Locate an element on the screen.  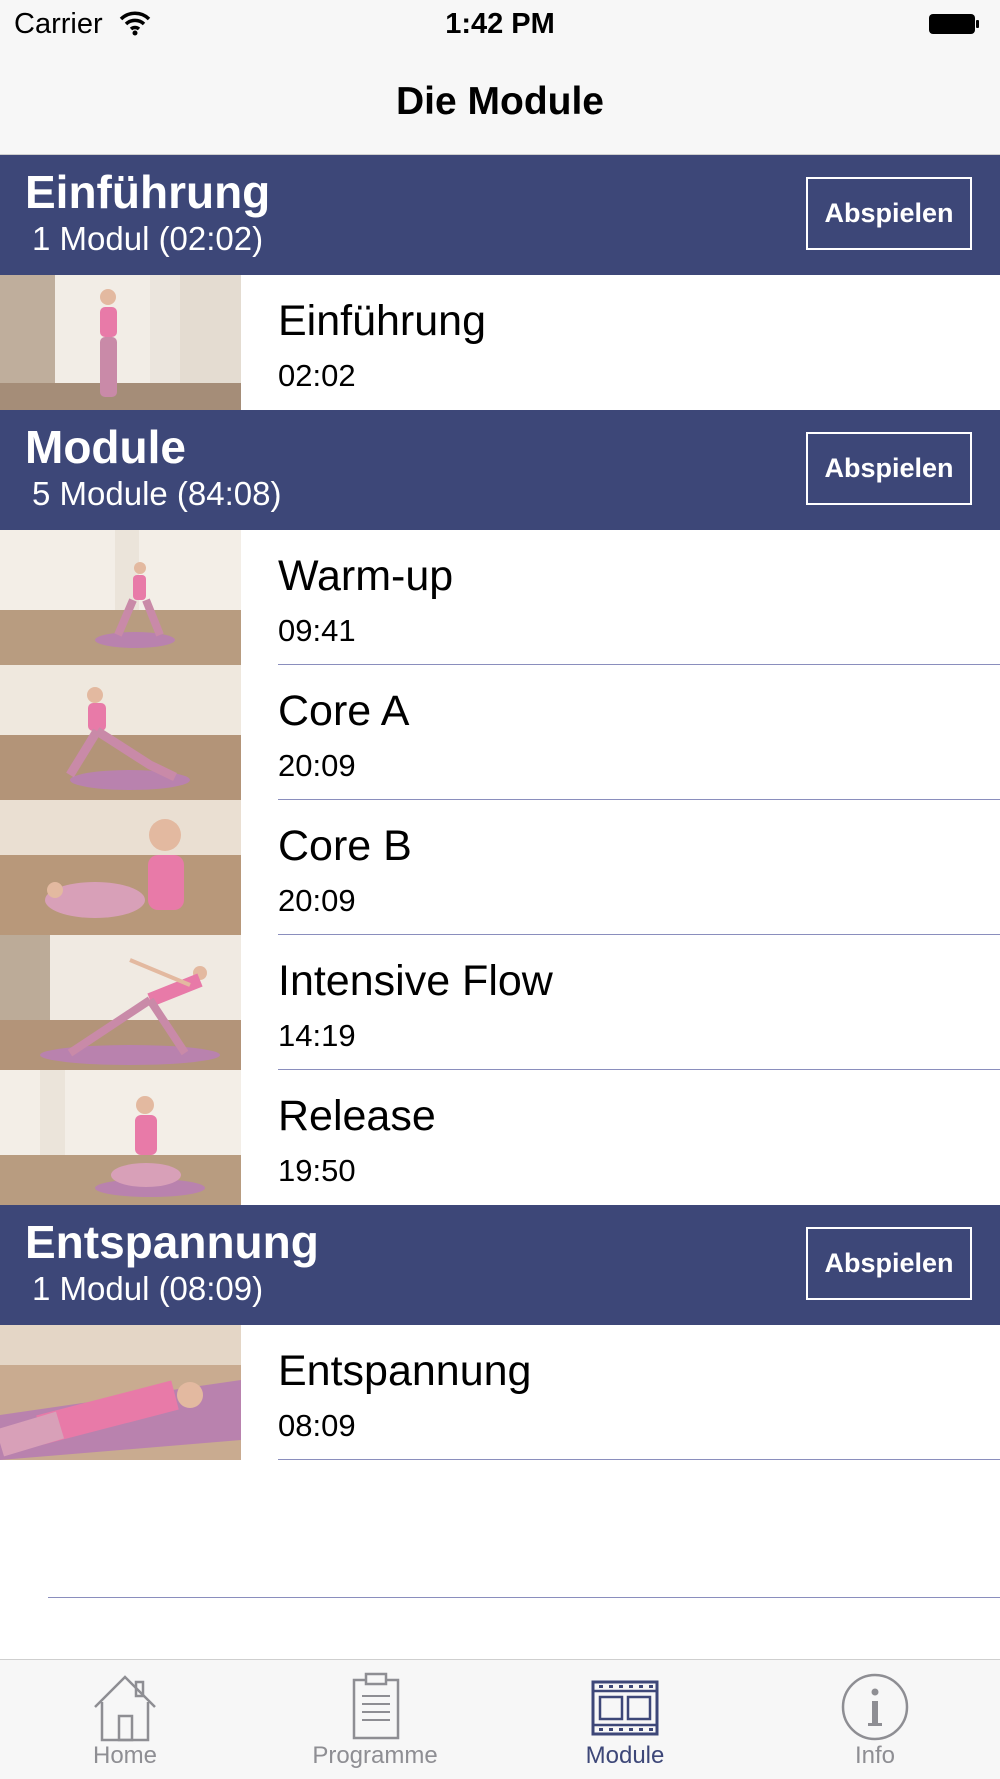
module-title: Entspannung is located at coordinates (405, 1371).